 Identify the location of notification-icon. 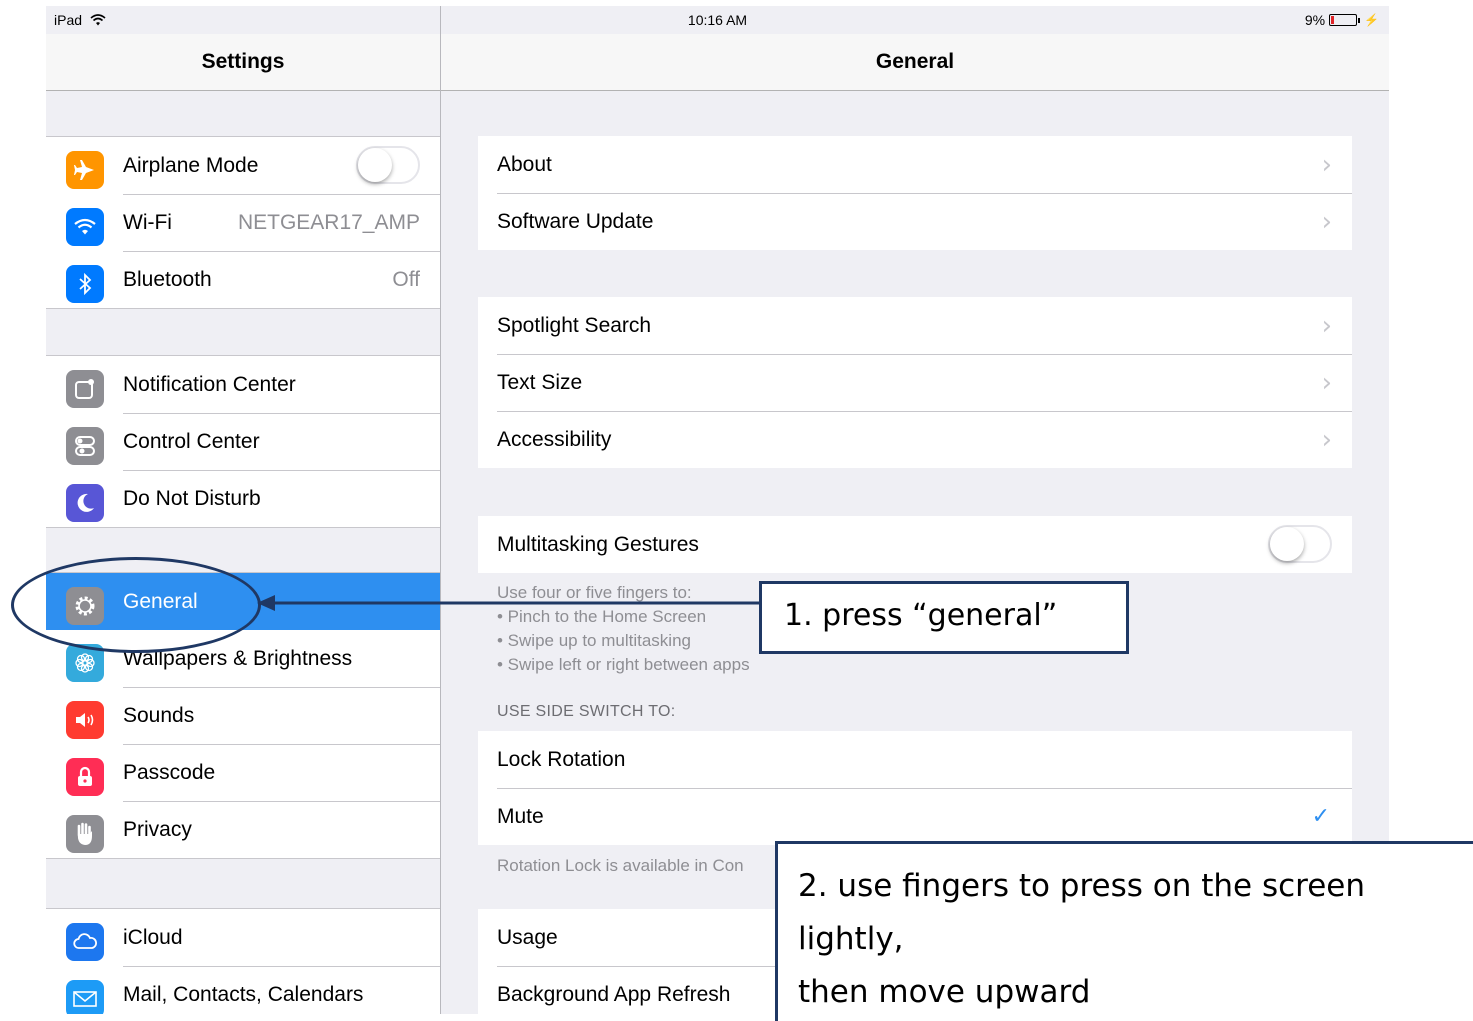
(85, 389).